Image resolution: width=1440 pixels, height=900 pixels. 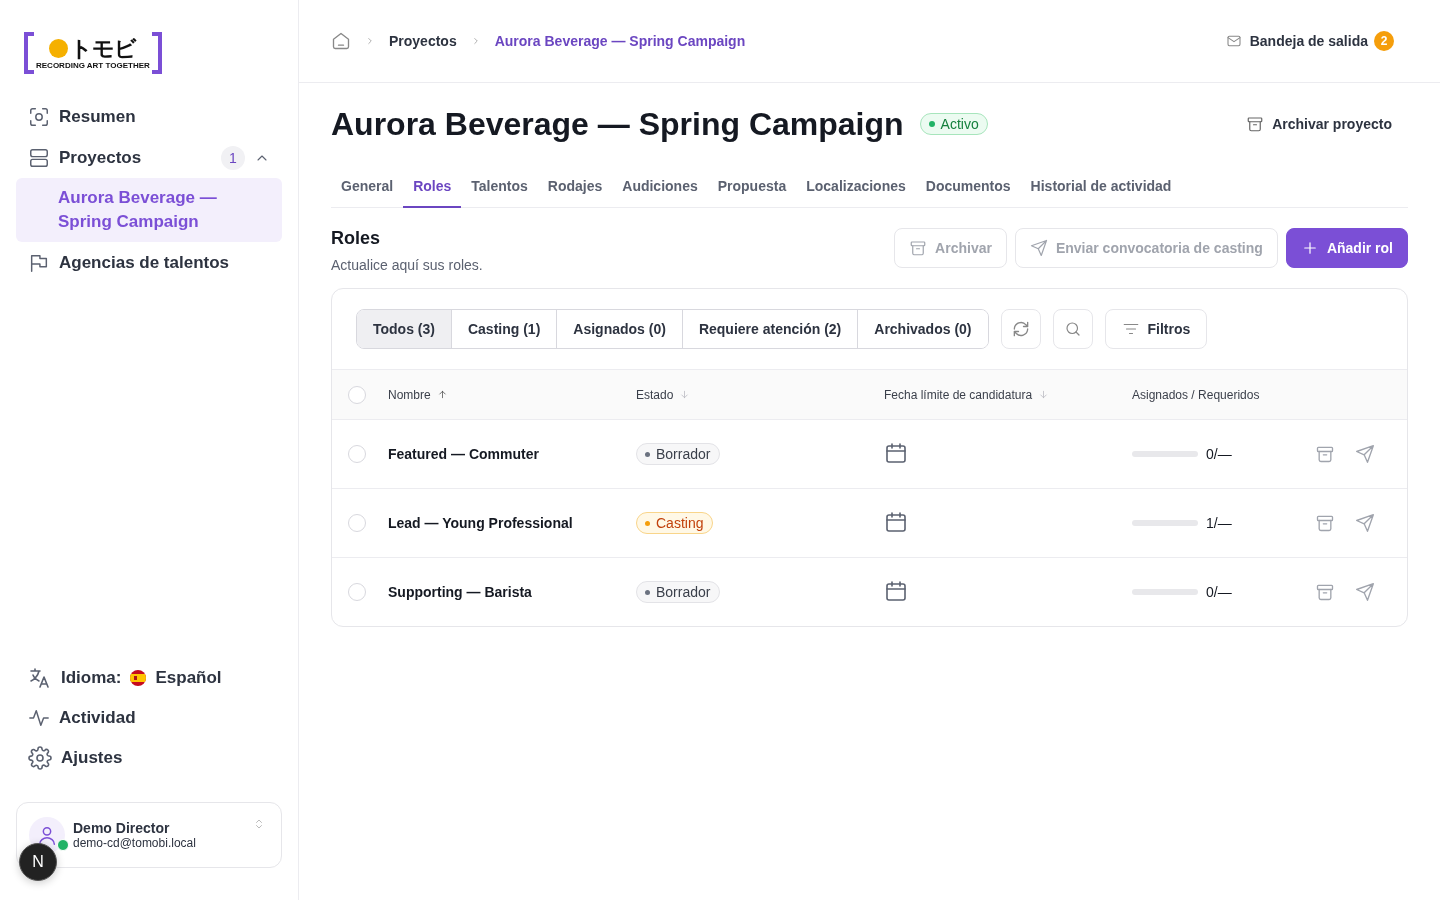 What do you see at coordinates (1196, 394) in the screenshot?
I see `column-header: Asignados / Requeridos` at bounding box center [1196, 394].